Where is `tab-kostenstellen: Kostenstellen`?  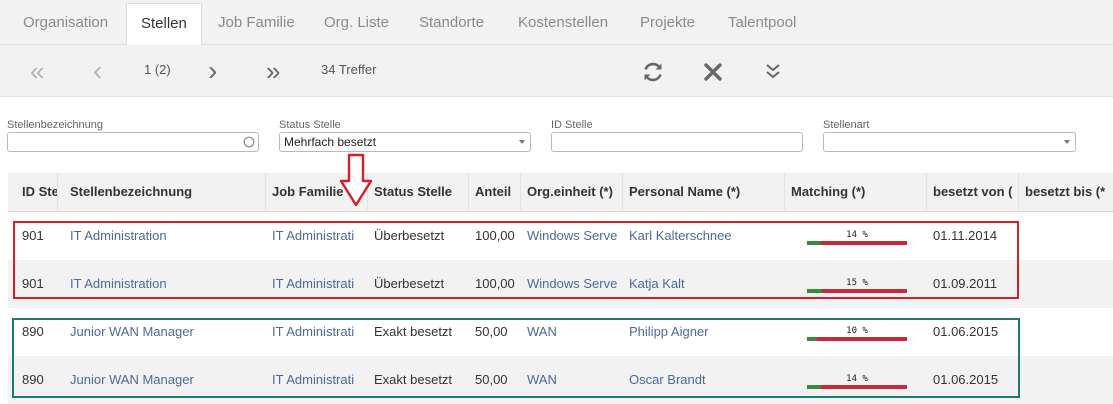 tab-kostenstellen: Kostenstellen is located at coordinates (563, 22).